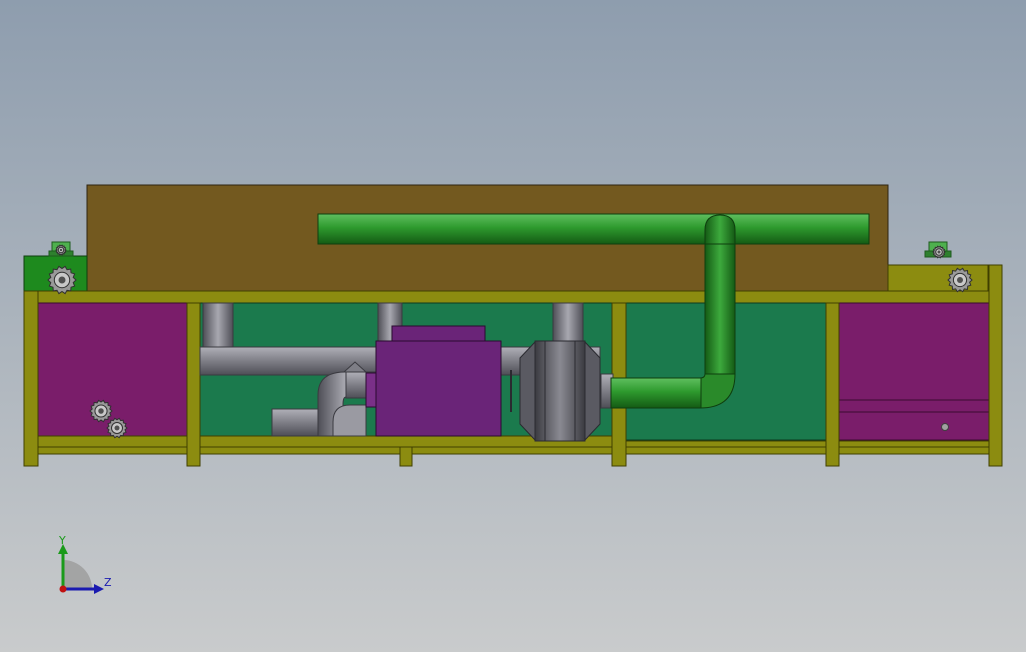  What do you see at coordinates (945, 427) in the screenshot?
I see `panel-knob` at bounding box center [945, 427].